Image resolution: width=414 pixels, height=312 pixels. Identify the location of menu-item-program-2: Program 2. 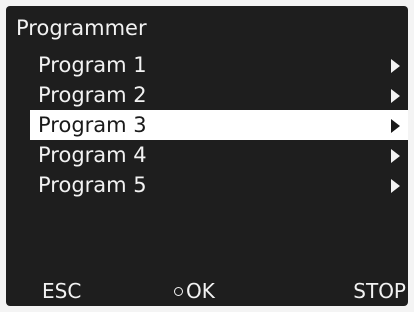
(219, 95).